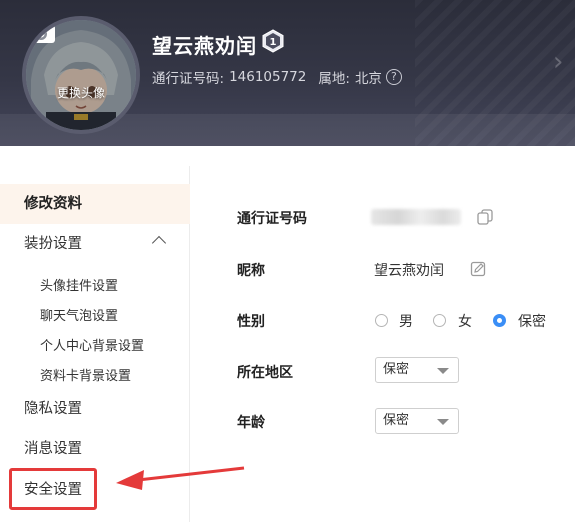 This screenshot has height=522, width=575. What do you see at coordinates (416, 217) in the screenshot?
I see `pass-id-masked-value` at bounding box center [416, 217].